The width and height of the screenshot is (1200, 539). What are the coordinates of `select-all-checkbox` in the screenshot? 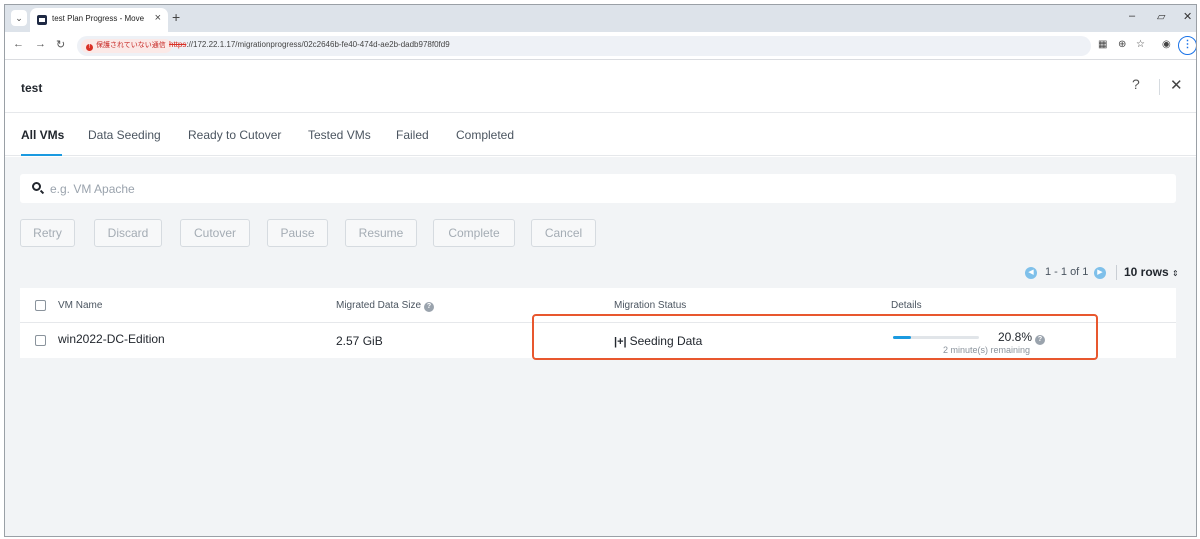 It's located at (40, 305).